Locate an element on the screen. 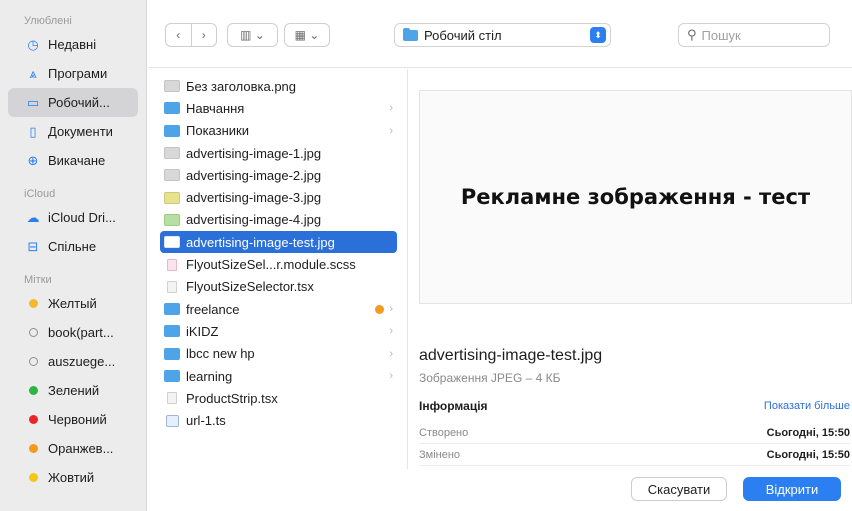 The height and width of the screenshot is (511, 852). info-row: Змінено Сьогодні, 15:50 is located at coordinates (634, 455).